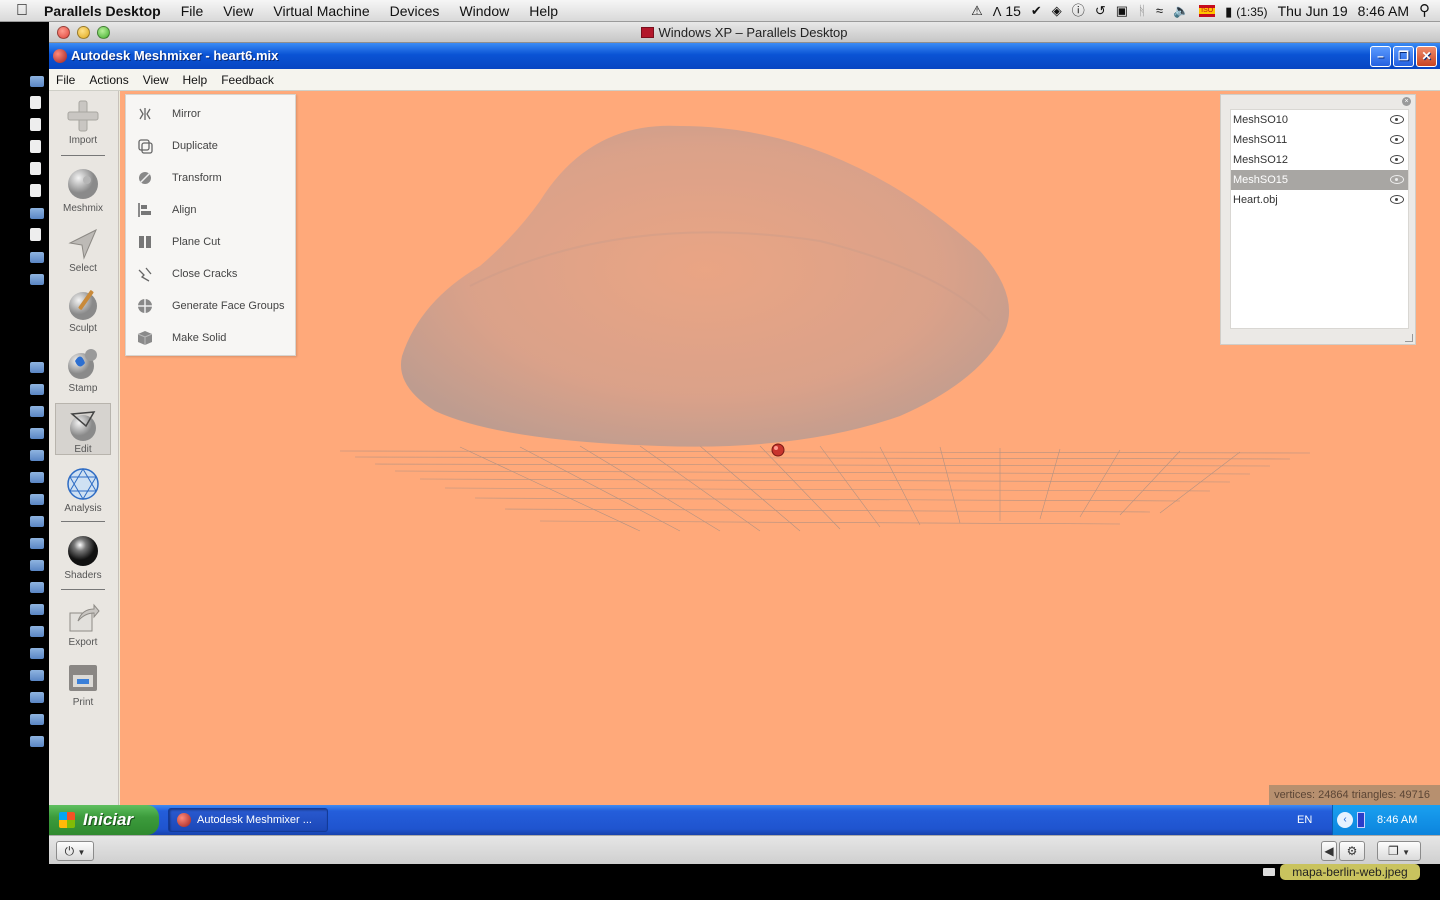 The height and width of the screenshot is (900, 1440). I want to click on edit-duplicate-button: Duplicate, so click(211, 146).